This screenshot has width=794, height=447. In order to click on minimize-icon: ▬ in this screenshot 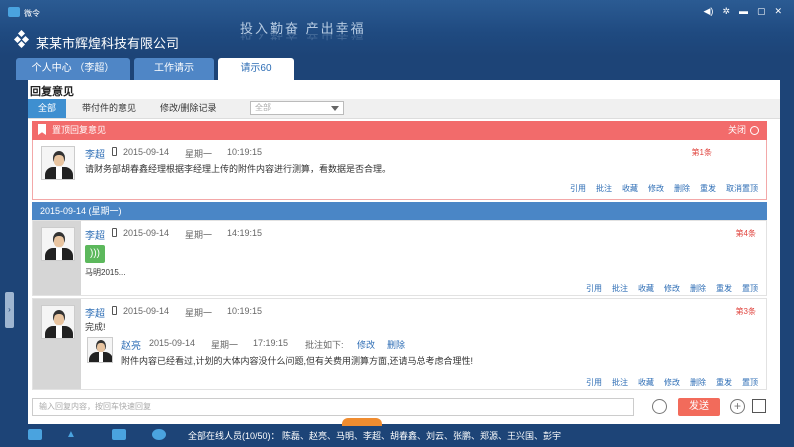, I will do `click(743, 11)`.